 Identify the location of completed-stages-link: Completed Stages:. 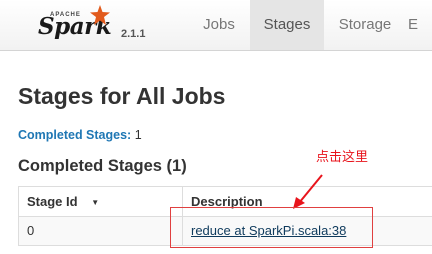
(74, 135).